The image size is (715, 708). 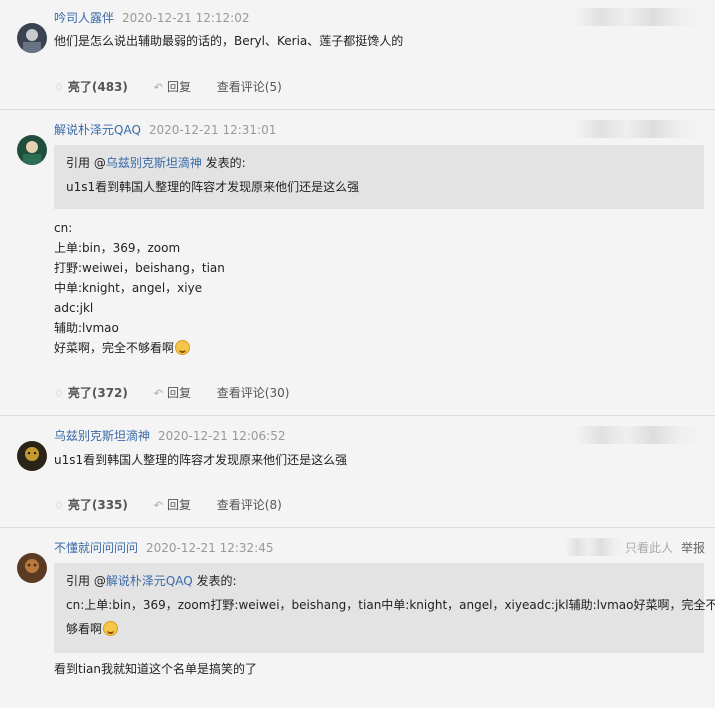 I want to click on comment-actions: ♢ 亮了(483) ↶ 回复 查看评论(5), so click(x=179, y=86).